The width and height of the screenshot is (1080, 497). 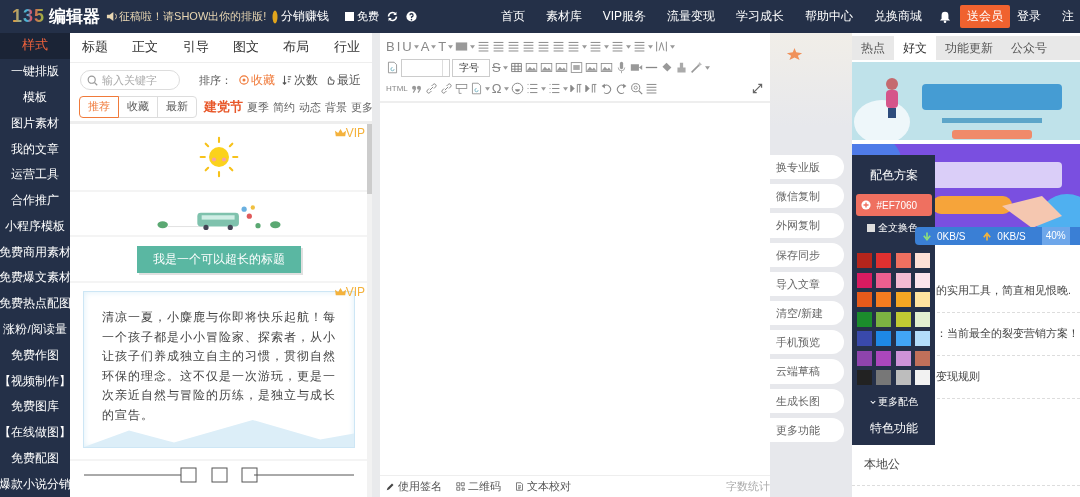 What do you see at coordinates (478, 486) in the screenshot?
I see `footer-button: 二维码` at bounding box center [478, 486].